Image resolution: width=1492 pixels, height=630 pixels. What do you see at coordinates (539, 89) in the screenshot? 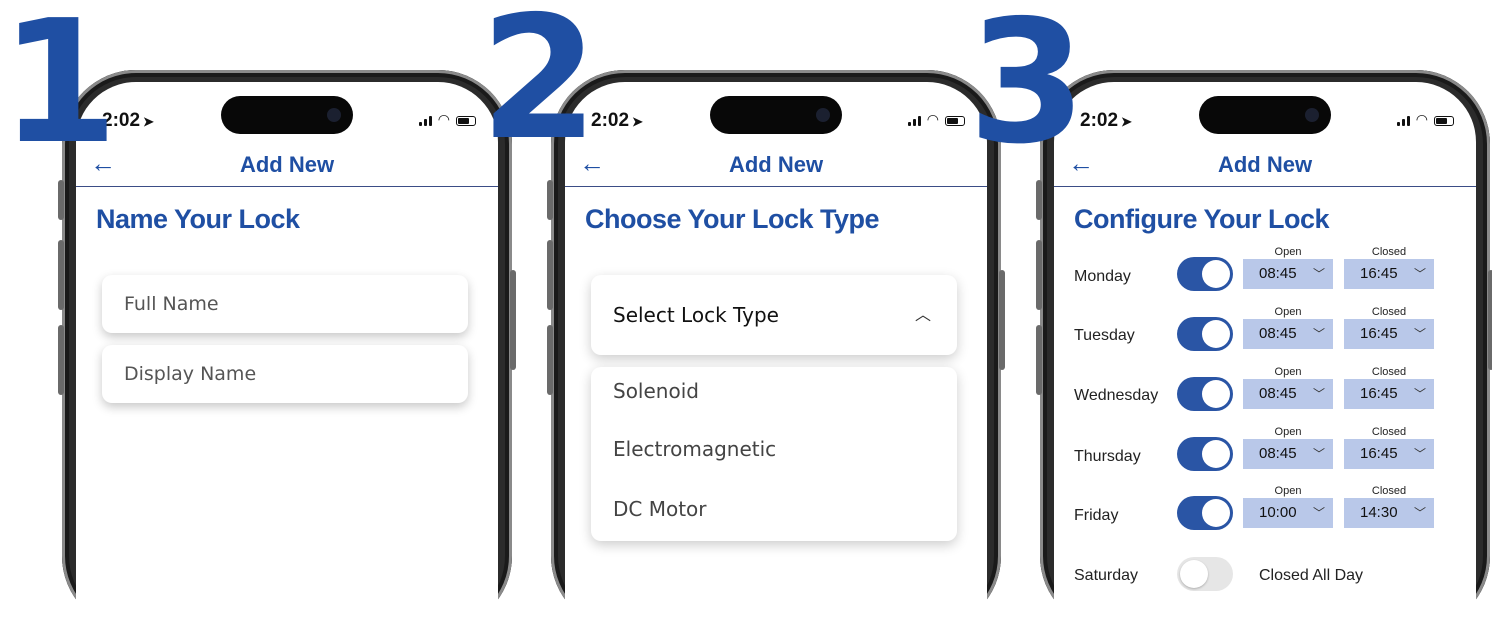
I see `step-number-2: 2` at bounding box center [539, 89].